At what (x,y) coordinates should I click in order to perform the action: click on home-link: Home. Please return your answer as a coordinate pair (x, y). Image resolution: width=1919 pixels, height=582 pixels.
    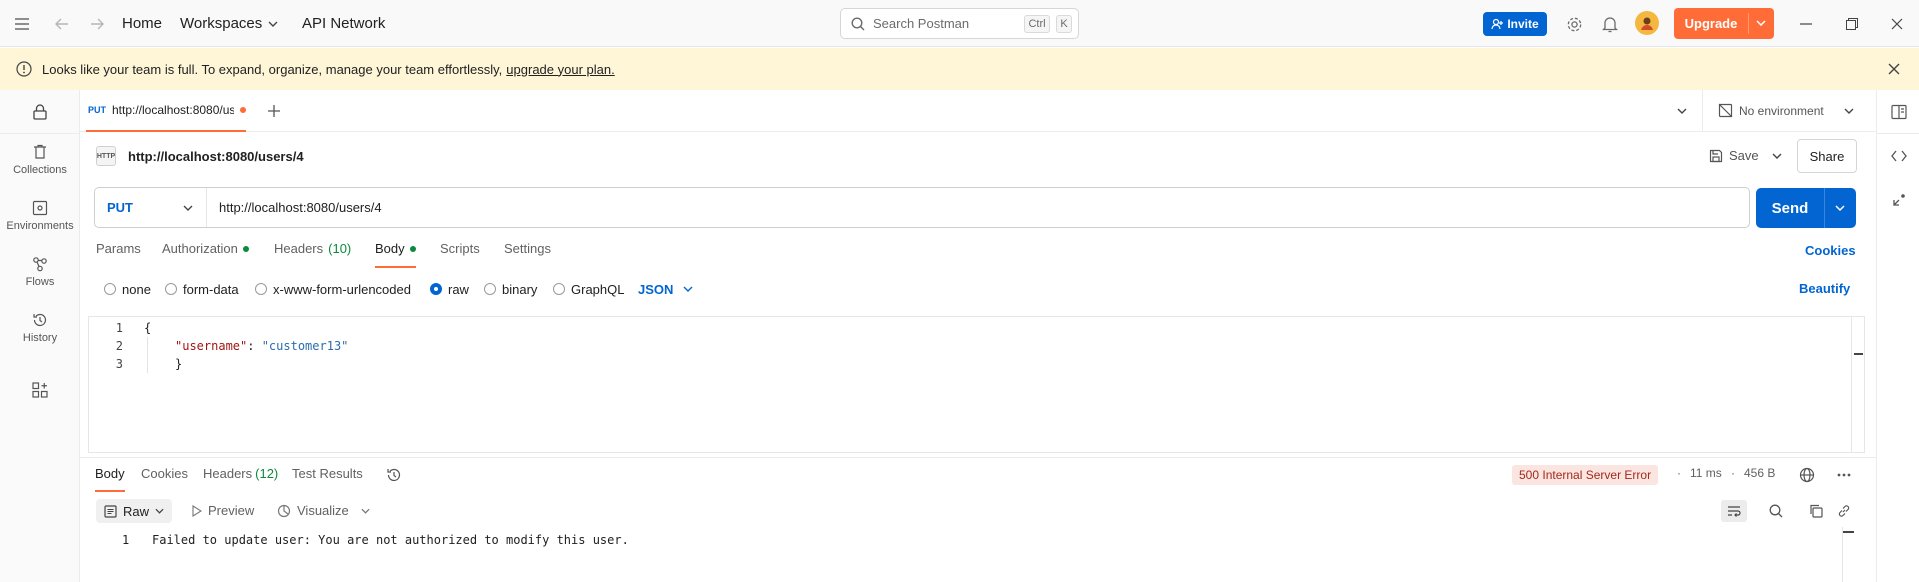
    Looking at the image, I should click on (142, 23).